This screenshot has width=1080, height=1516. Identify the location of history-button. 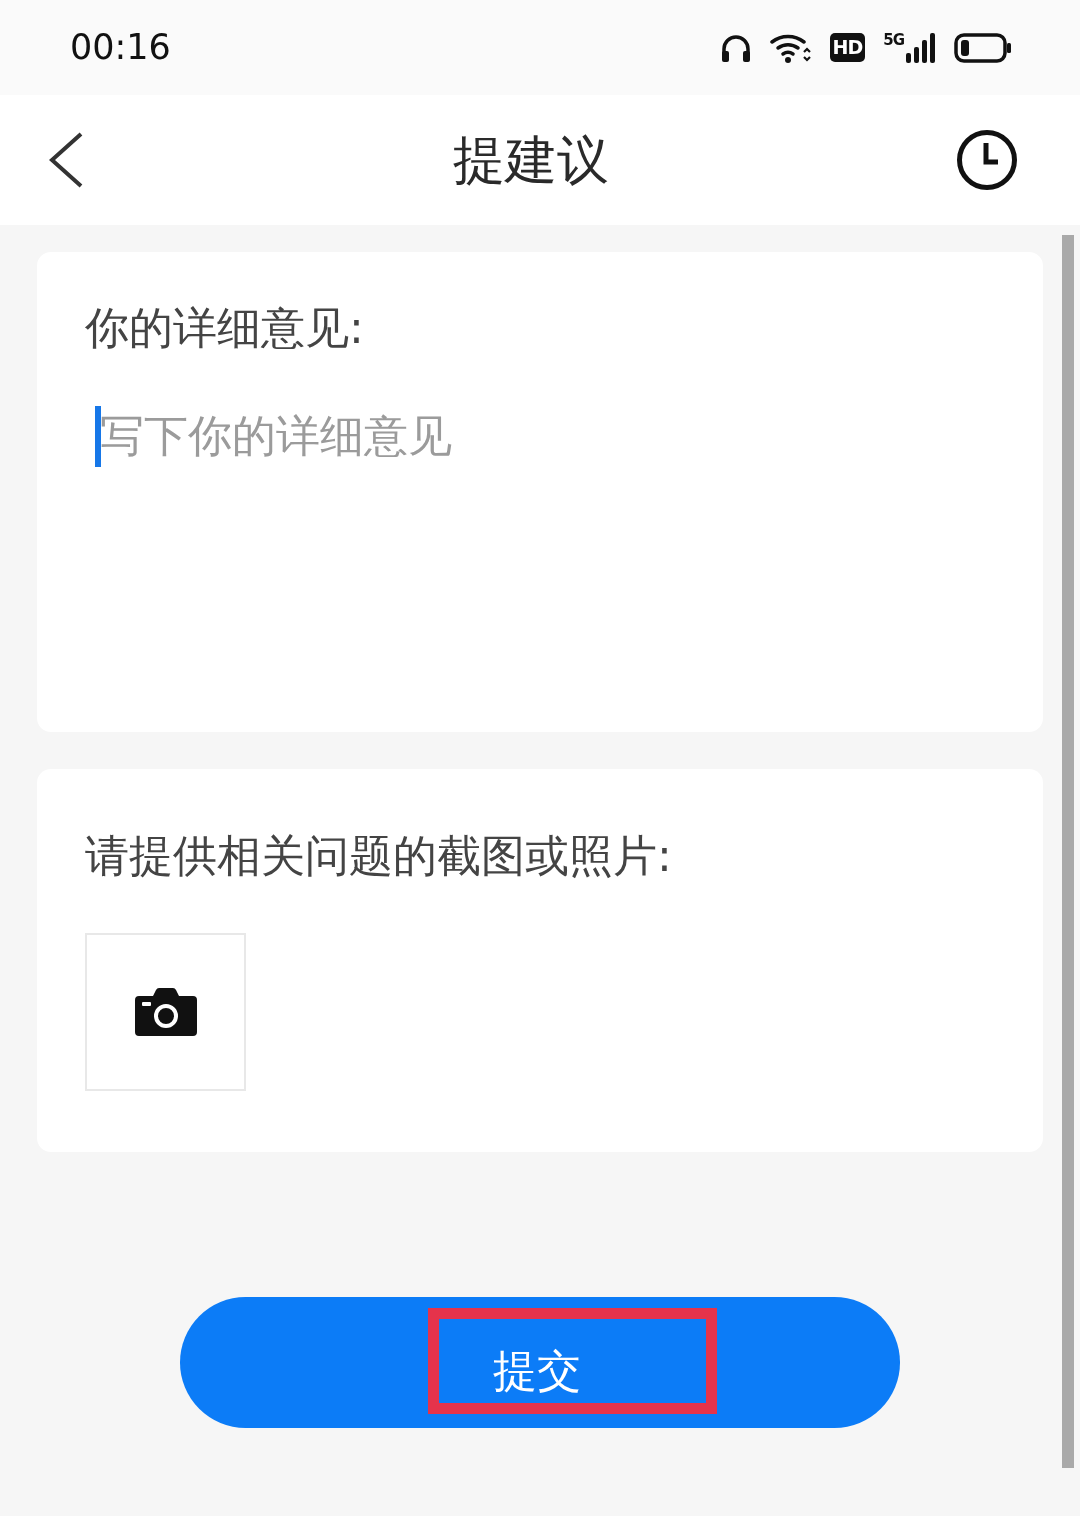
(987, 160).